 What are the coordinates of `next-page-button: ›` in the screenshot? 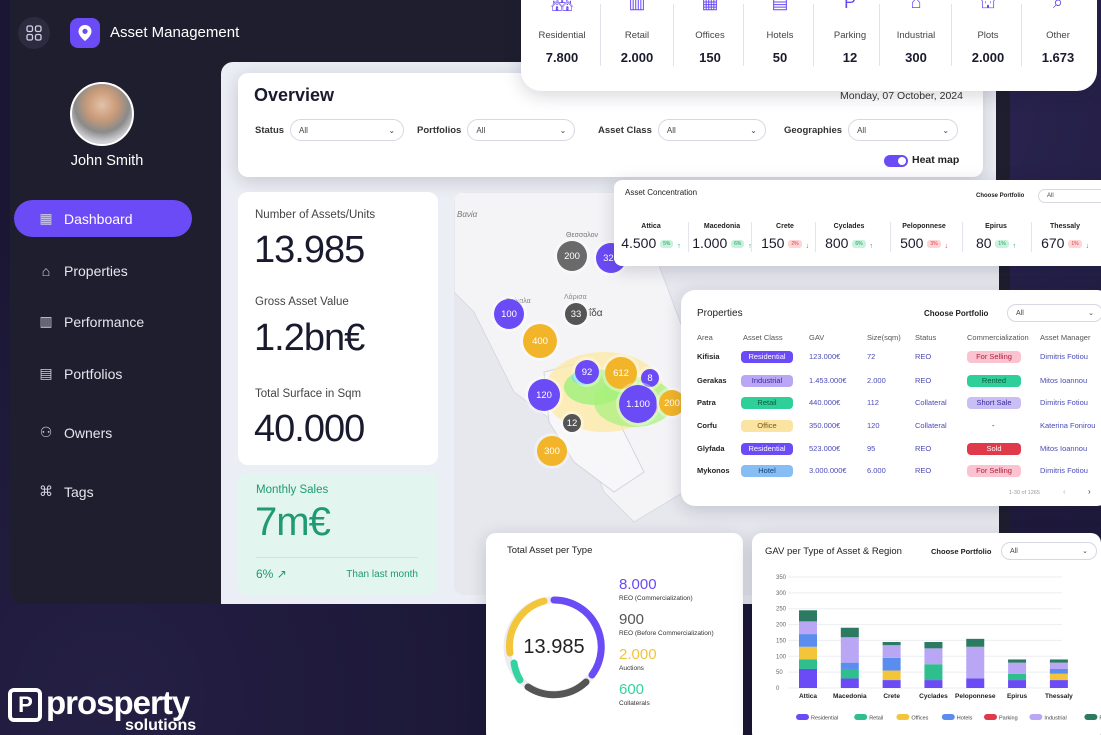 It's located at (1089, 491).